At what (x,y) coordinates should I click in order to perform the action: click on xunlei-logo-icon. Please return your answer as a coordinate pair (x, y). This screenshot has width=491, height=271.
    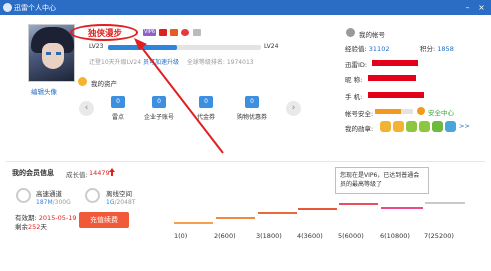
    Looking at the image, I should click on (7, 7).